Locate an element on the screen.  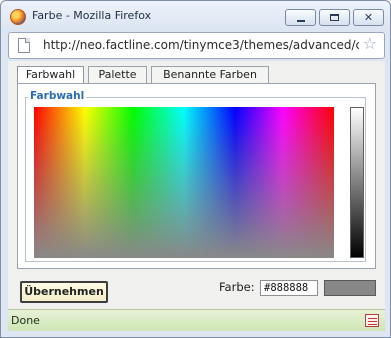
tab-palette: Palette is located at coordinates (117, 75).